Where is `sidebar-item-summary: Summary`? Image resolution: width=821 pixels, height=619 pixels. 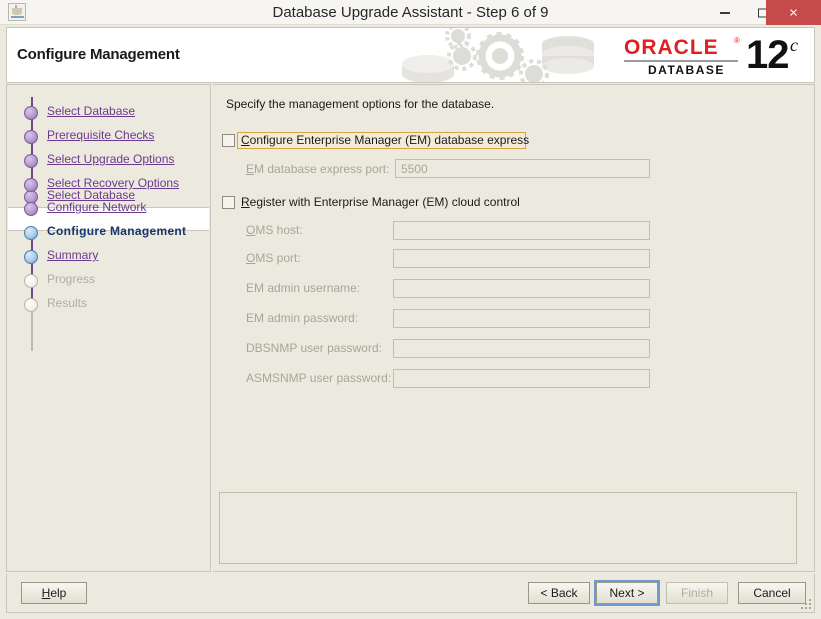 sidebar-item-summary: Summary is located at coordinates (108, 257).